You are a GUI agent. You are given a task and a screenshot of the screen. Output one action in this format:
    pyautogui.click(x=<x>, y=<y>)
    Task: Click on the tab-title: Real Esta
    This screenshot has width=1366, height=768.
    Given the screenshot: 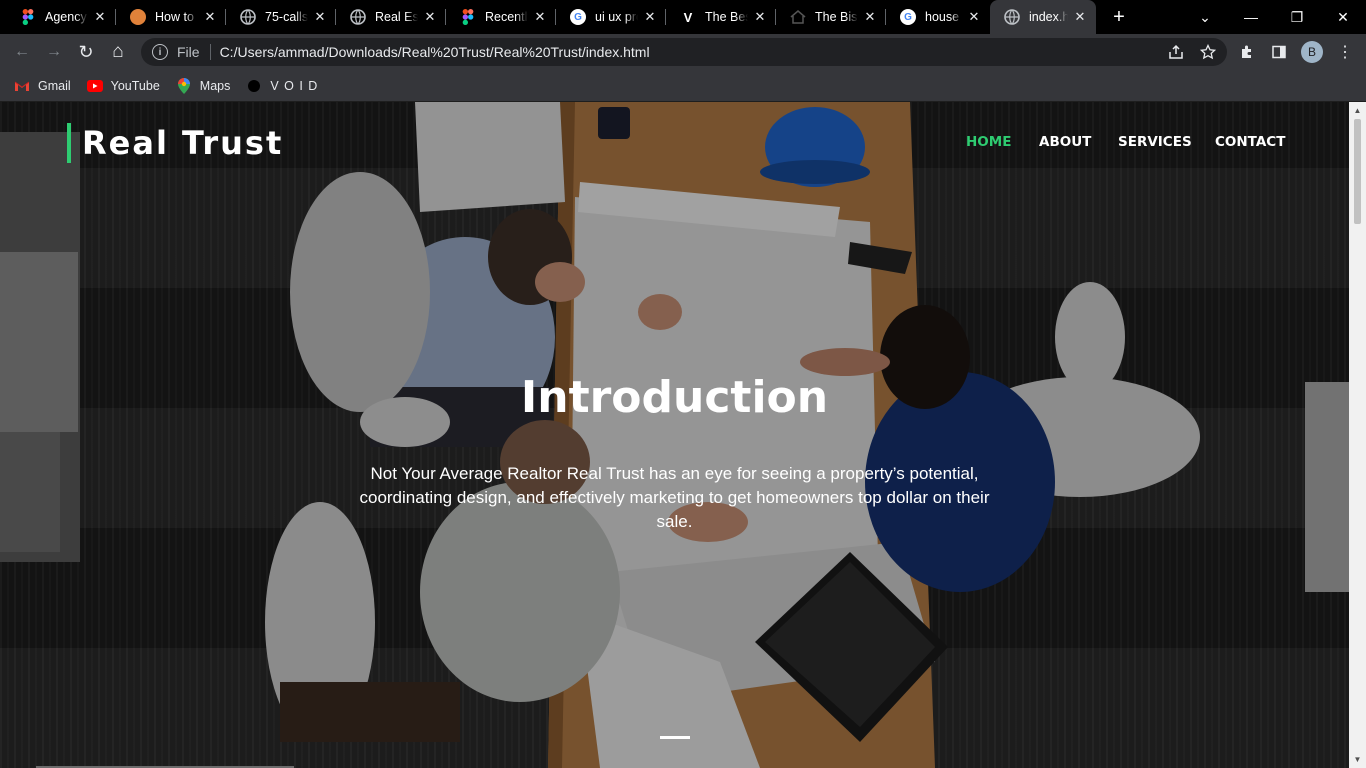 What is the action you would take?
    pyautogui.click(x=396, y=17)
    